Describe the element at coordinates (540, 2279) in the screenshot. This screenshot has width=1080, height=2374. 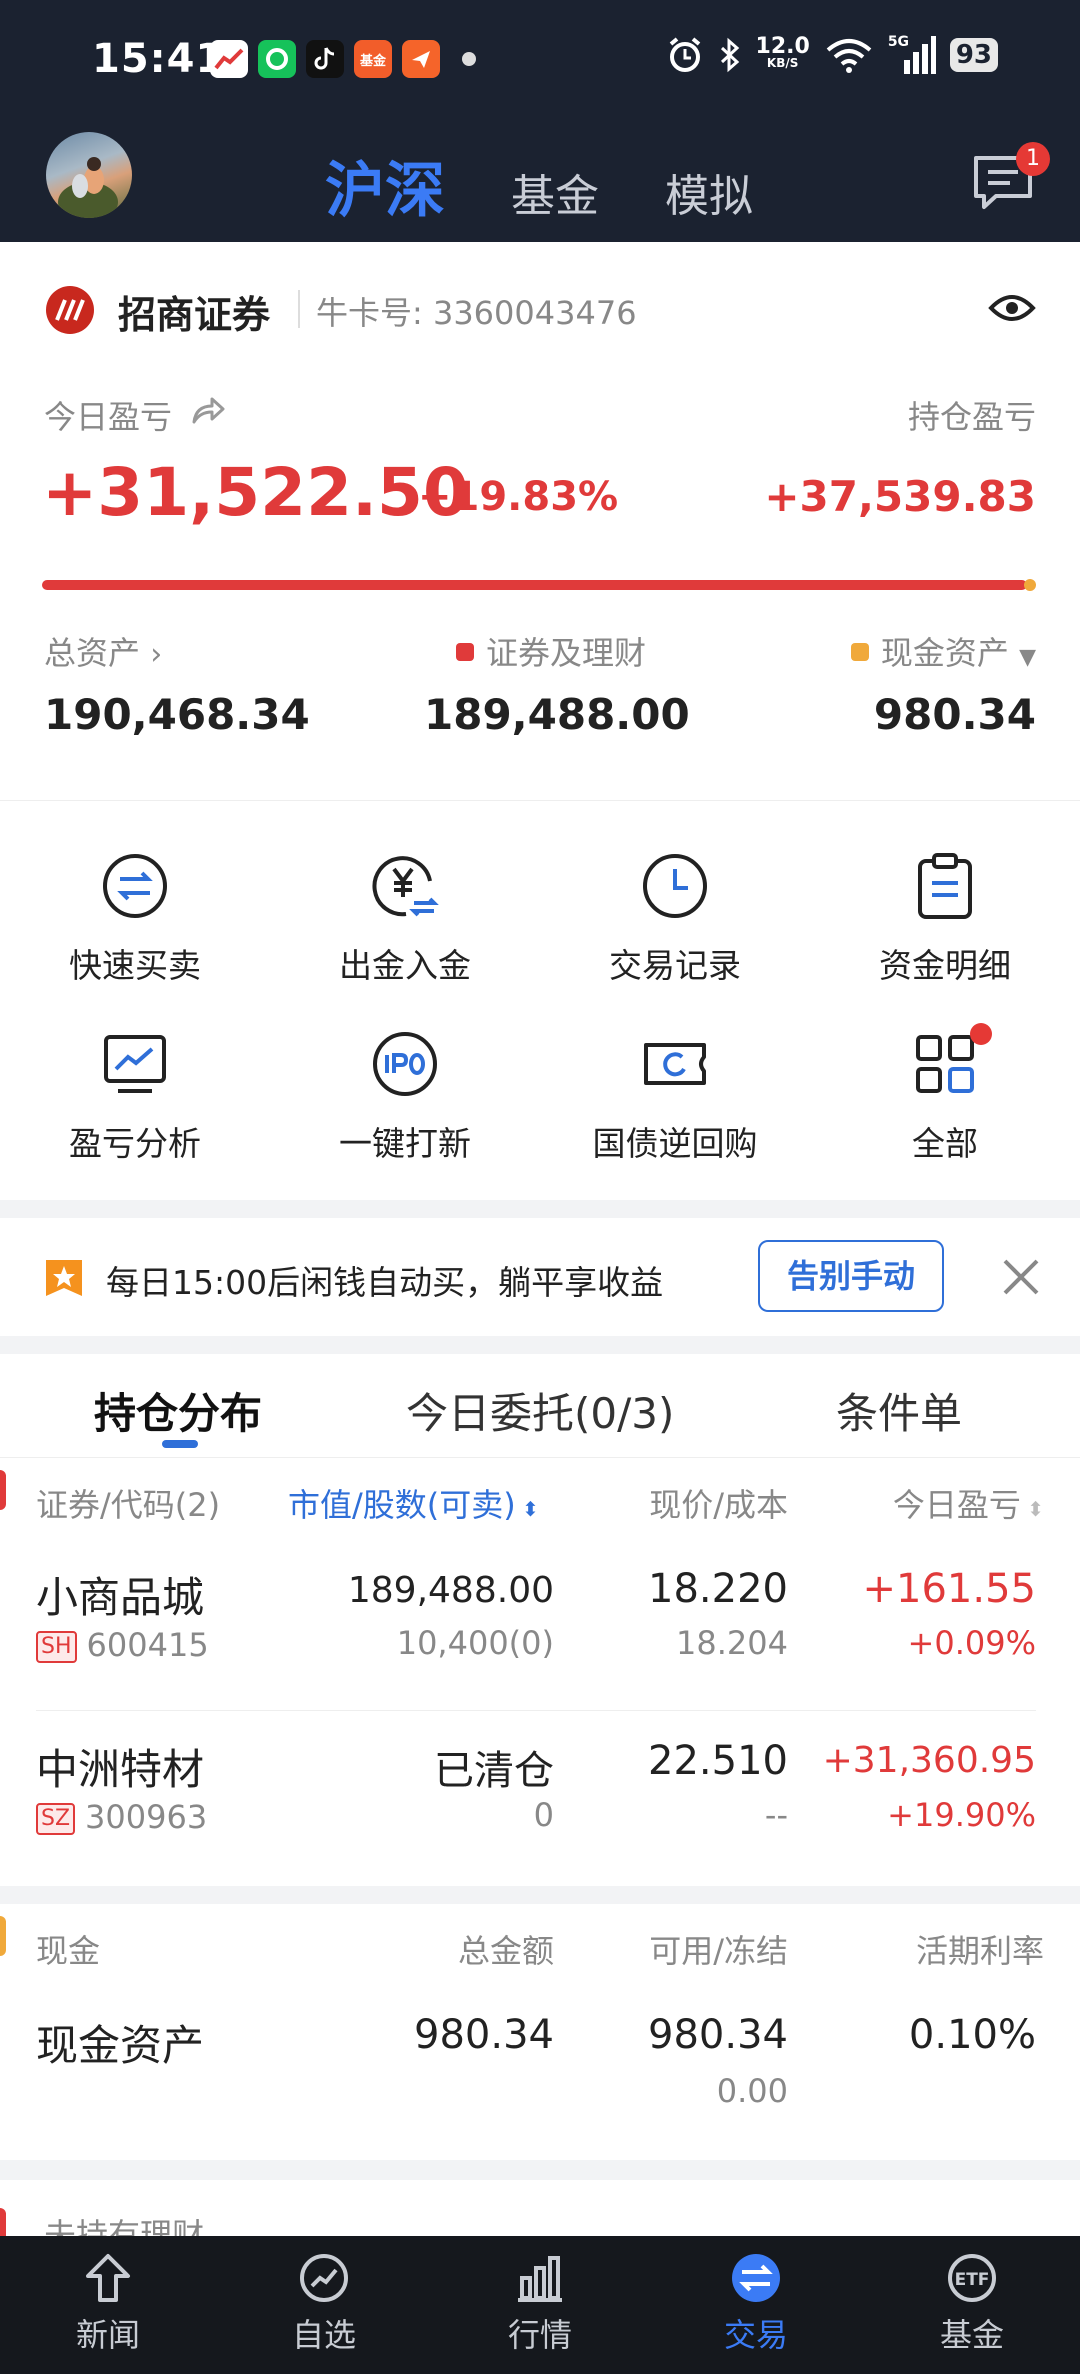
I see `bar-chart-icon` at that location.